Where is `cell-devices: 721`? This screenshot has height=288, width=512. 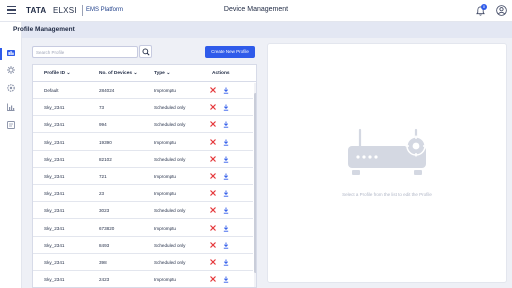 cell-devices: 721 is located at coordinates (103, 176).